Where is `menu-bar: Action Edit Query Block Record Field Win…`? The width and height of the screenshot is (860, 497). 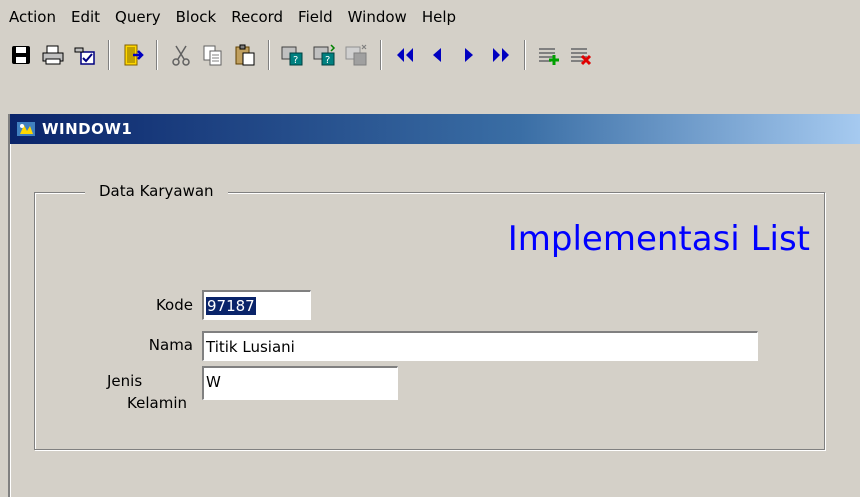 menu-bar: Action Edit Query Block Record Field Win… is located at coordinates (430, 17).